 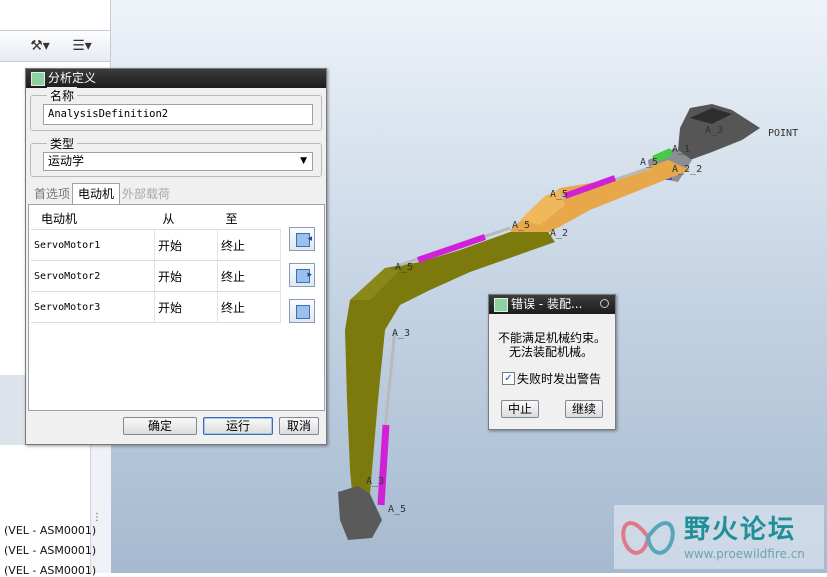 I want to click on warn-on-failure-checkbox: ✓, so click(x=508, y=378).